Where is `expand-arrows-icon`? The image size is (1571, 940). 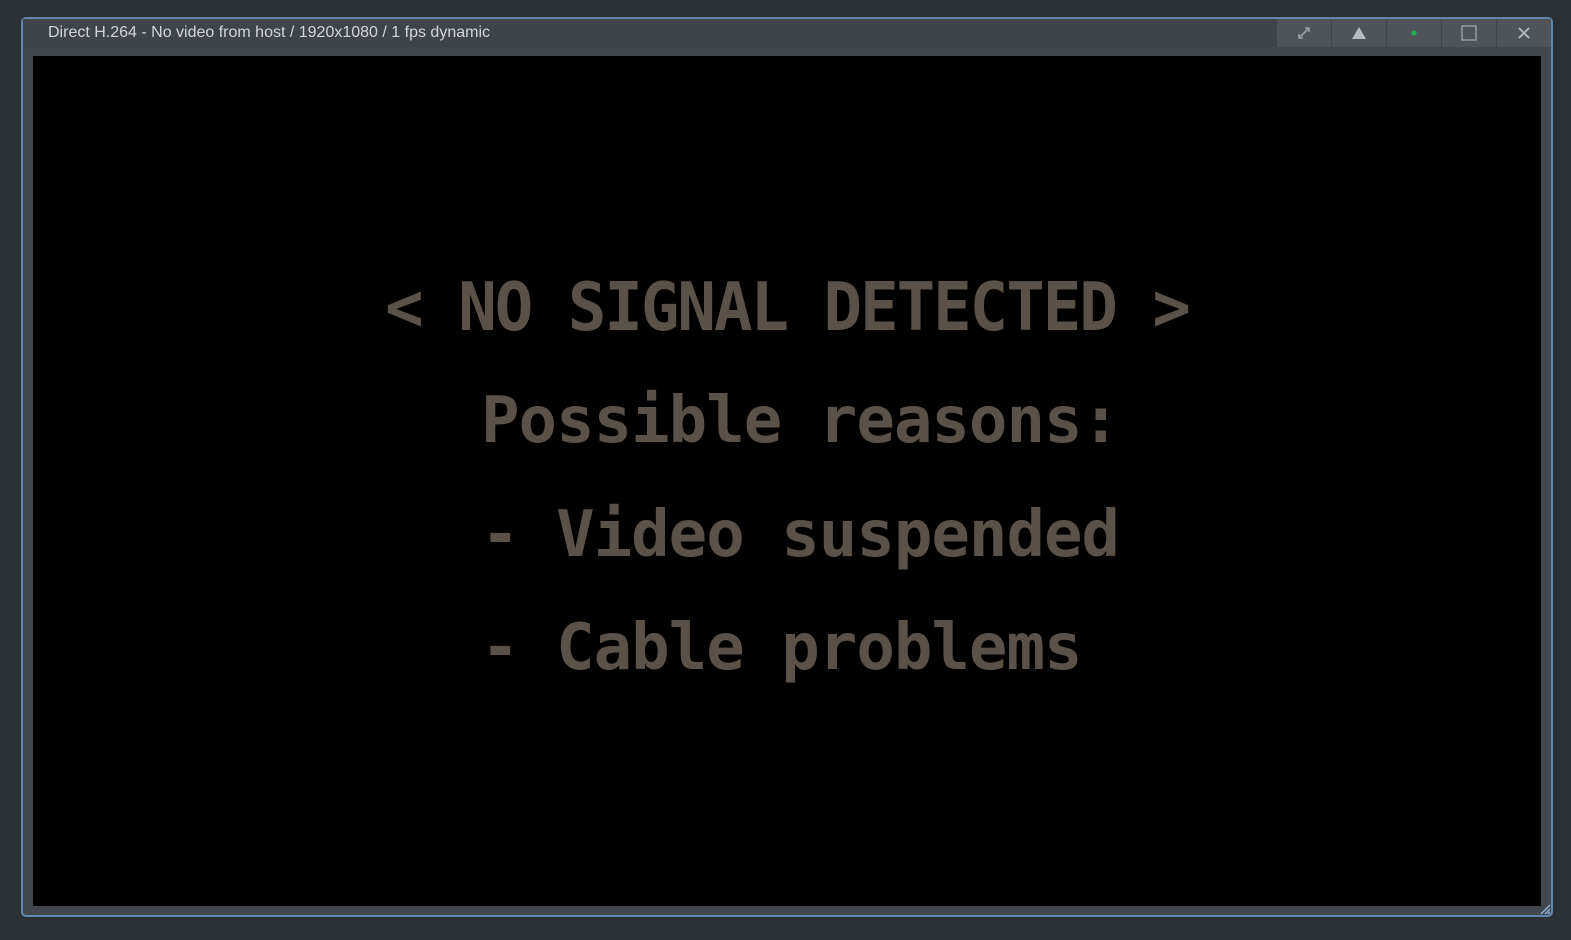
expand-arrows-icon is located at coordinates (1304, 33).